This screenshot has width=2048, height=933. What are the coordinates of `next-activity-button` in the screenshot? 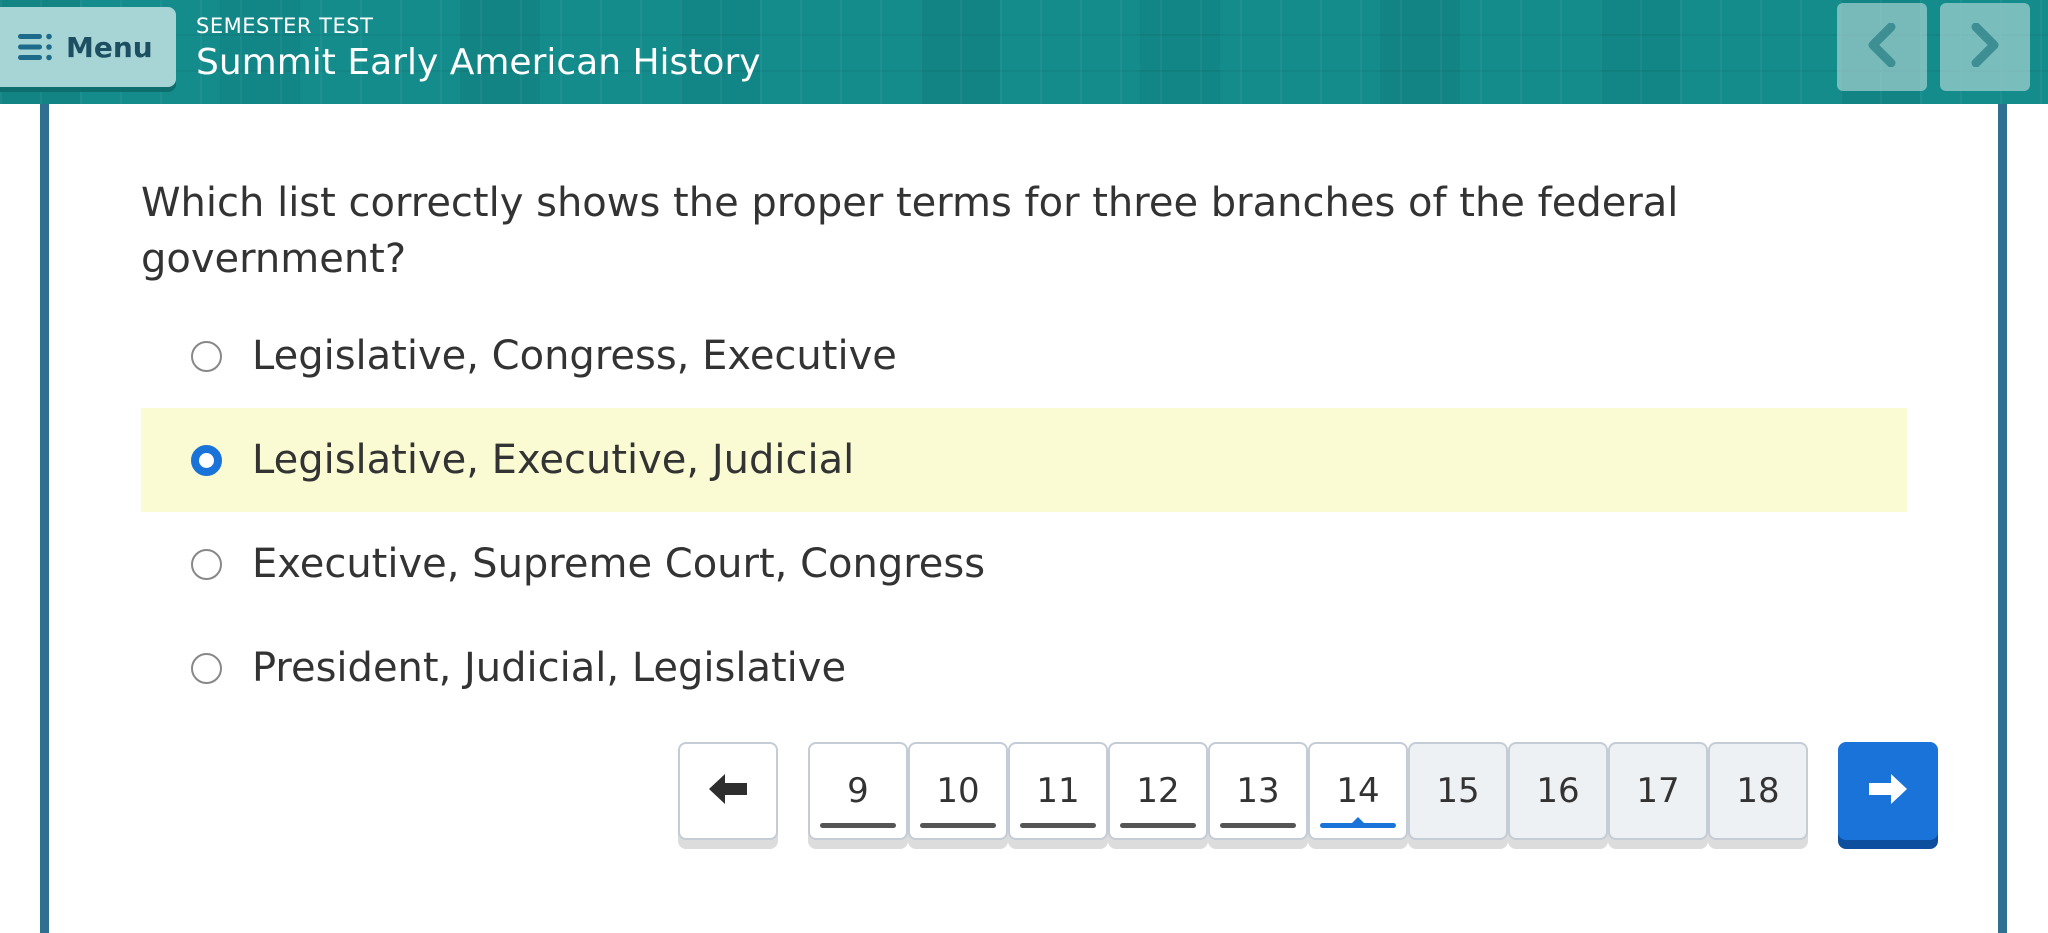 It's located at (1985, 47).